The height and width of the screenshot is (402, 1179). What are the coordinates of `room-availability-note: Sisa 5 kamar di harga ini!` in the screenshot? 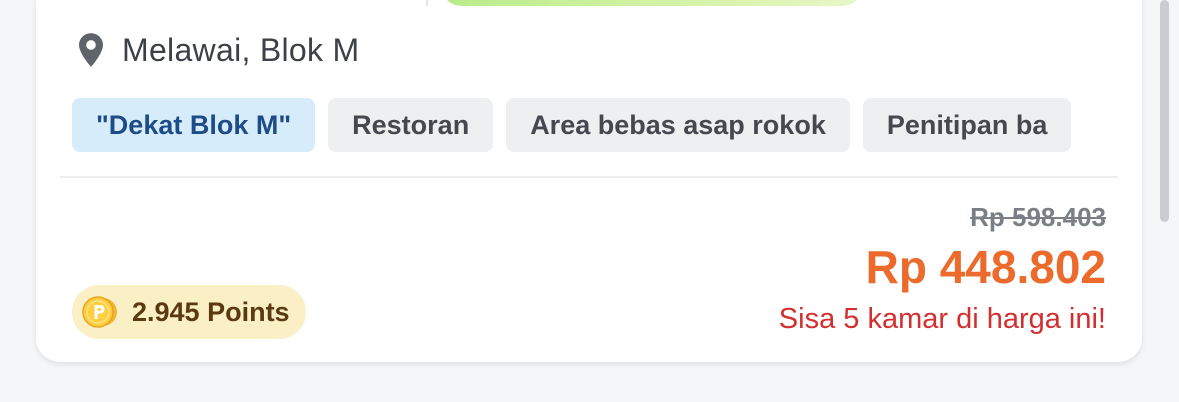 It's located at (942, 319).